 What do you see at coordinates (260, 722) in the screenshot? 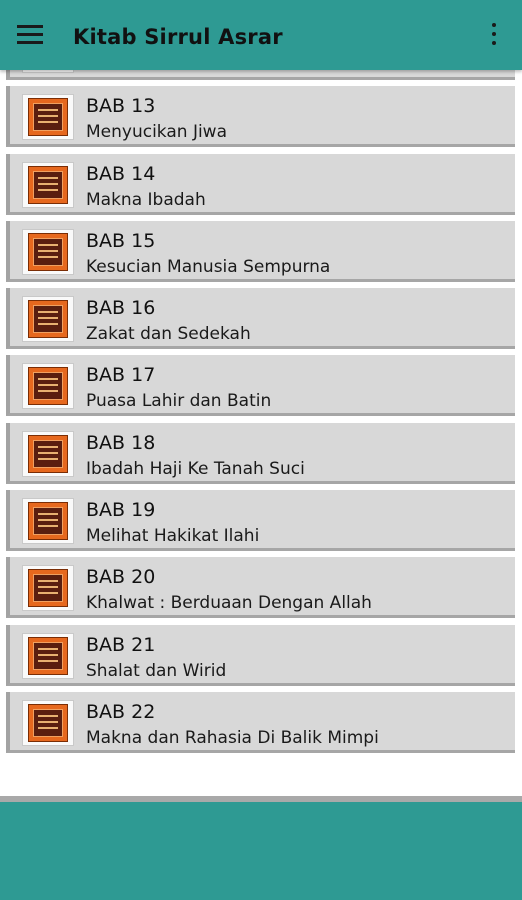
I see `list-item: BAB 22 Makna dan Rahasia Di Balik Mimpi` at bounding box center [260, 722].